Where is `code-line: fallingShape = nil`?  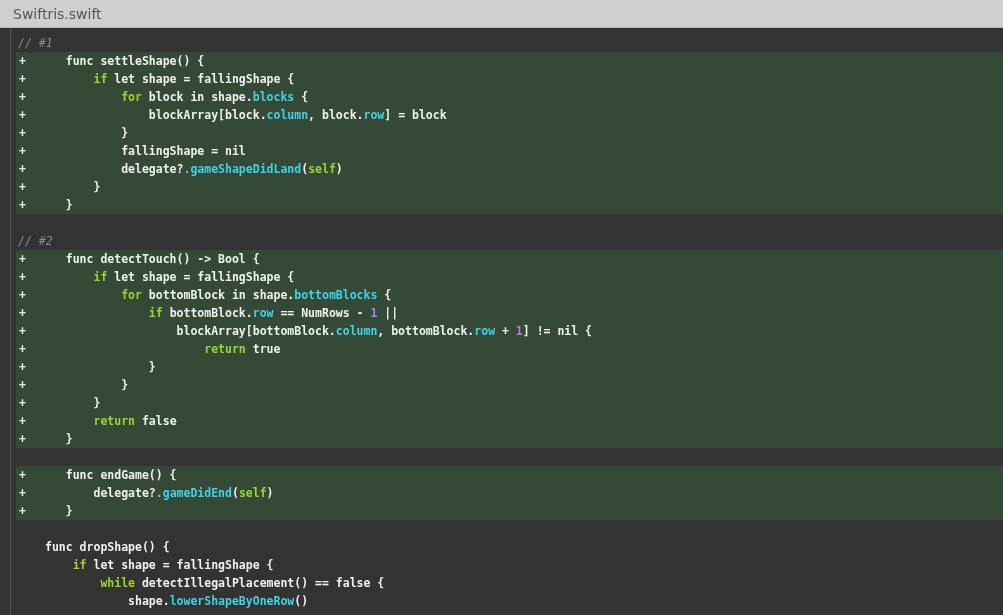
code-line: fallingShape = nil is located at coordinates (183, 151).